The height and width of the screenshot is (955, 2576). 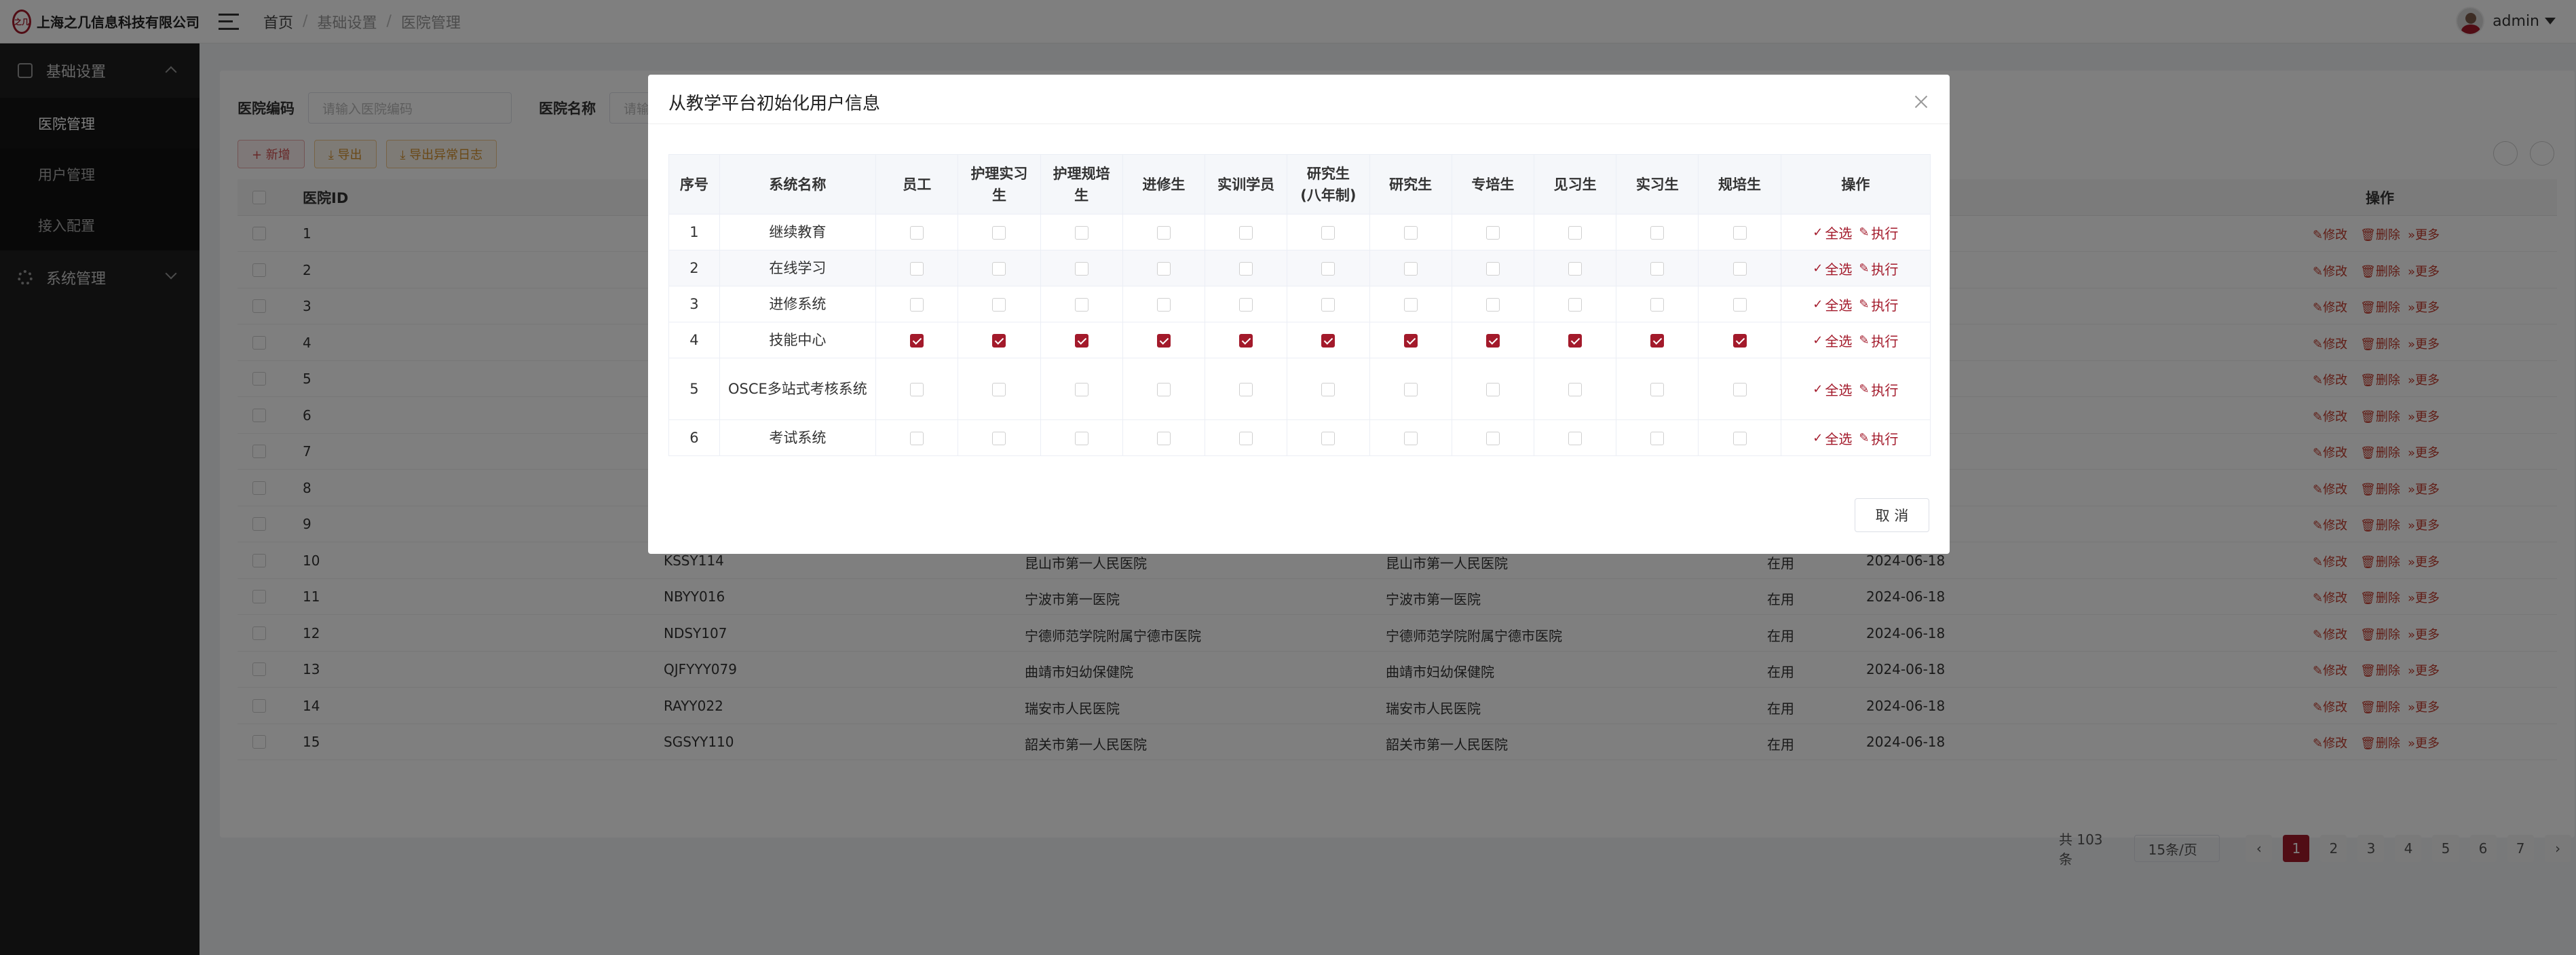 I want to click on close-icon, so click(x=1921, y=102).